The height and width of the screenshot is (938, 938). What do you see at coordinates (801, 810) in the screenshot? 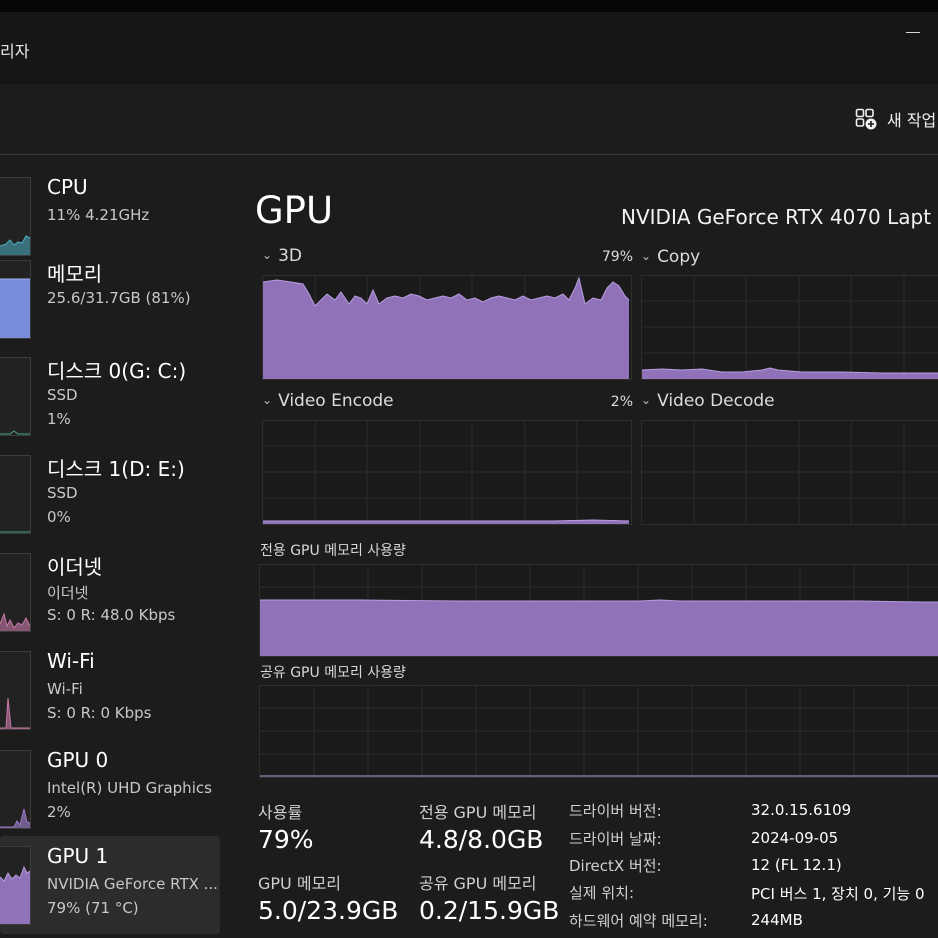
I see `driver-version-value: 32.0.15.6109` at bounding box center [801, 810].